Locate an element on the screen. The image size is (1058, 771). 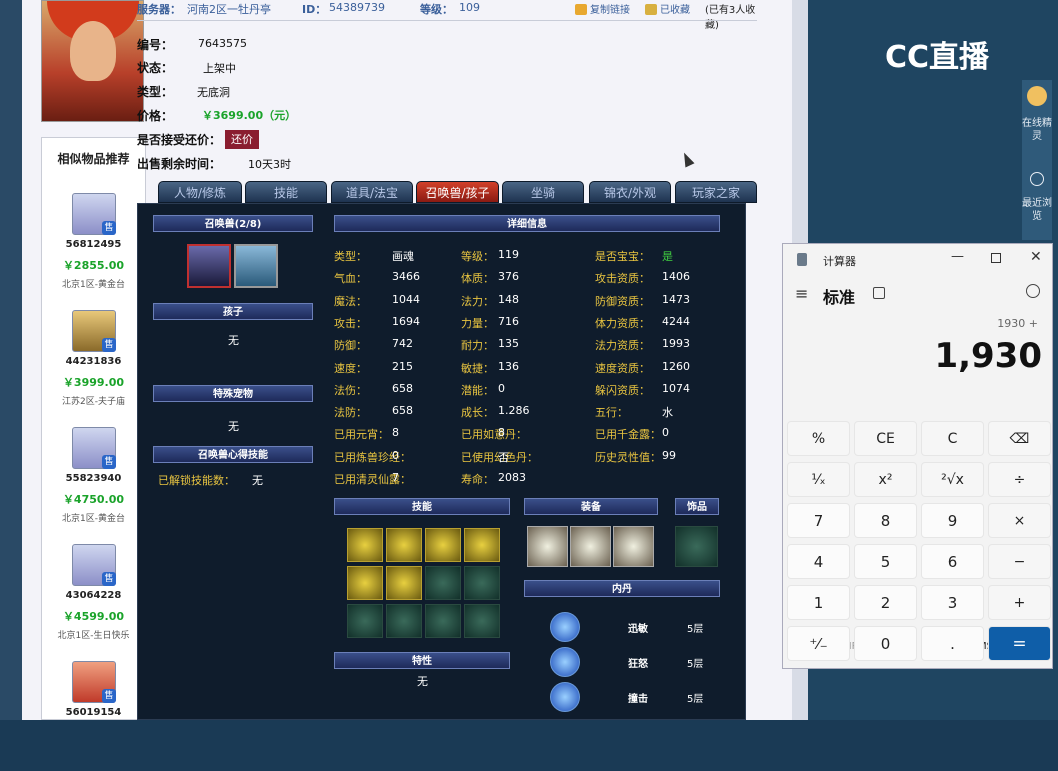
calc-key: . is located at coordinates (952, 643).